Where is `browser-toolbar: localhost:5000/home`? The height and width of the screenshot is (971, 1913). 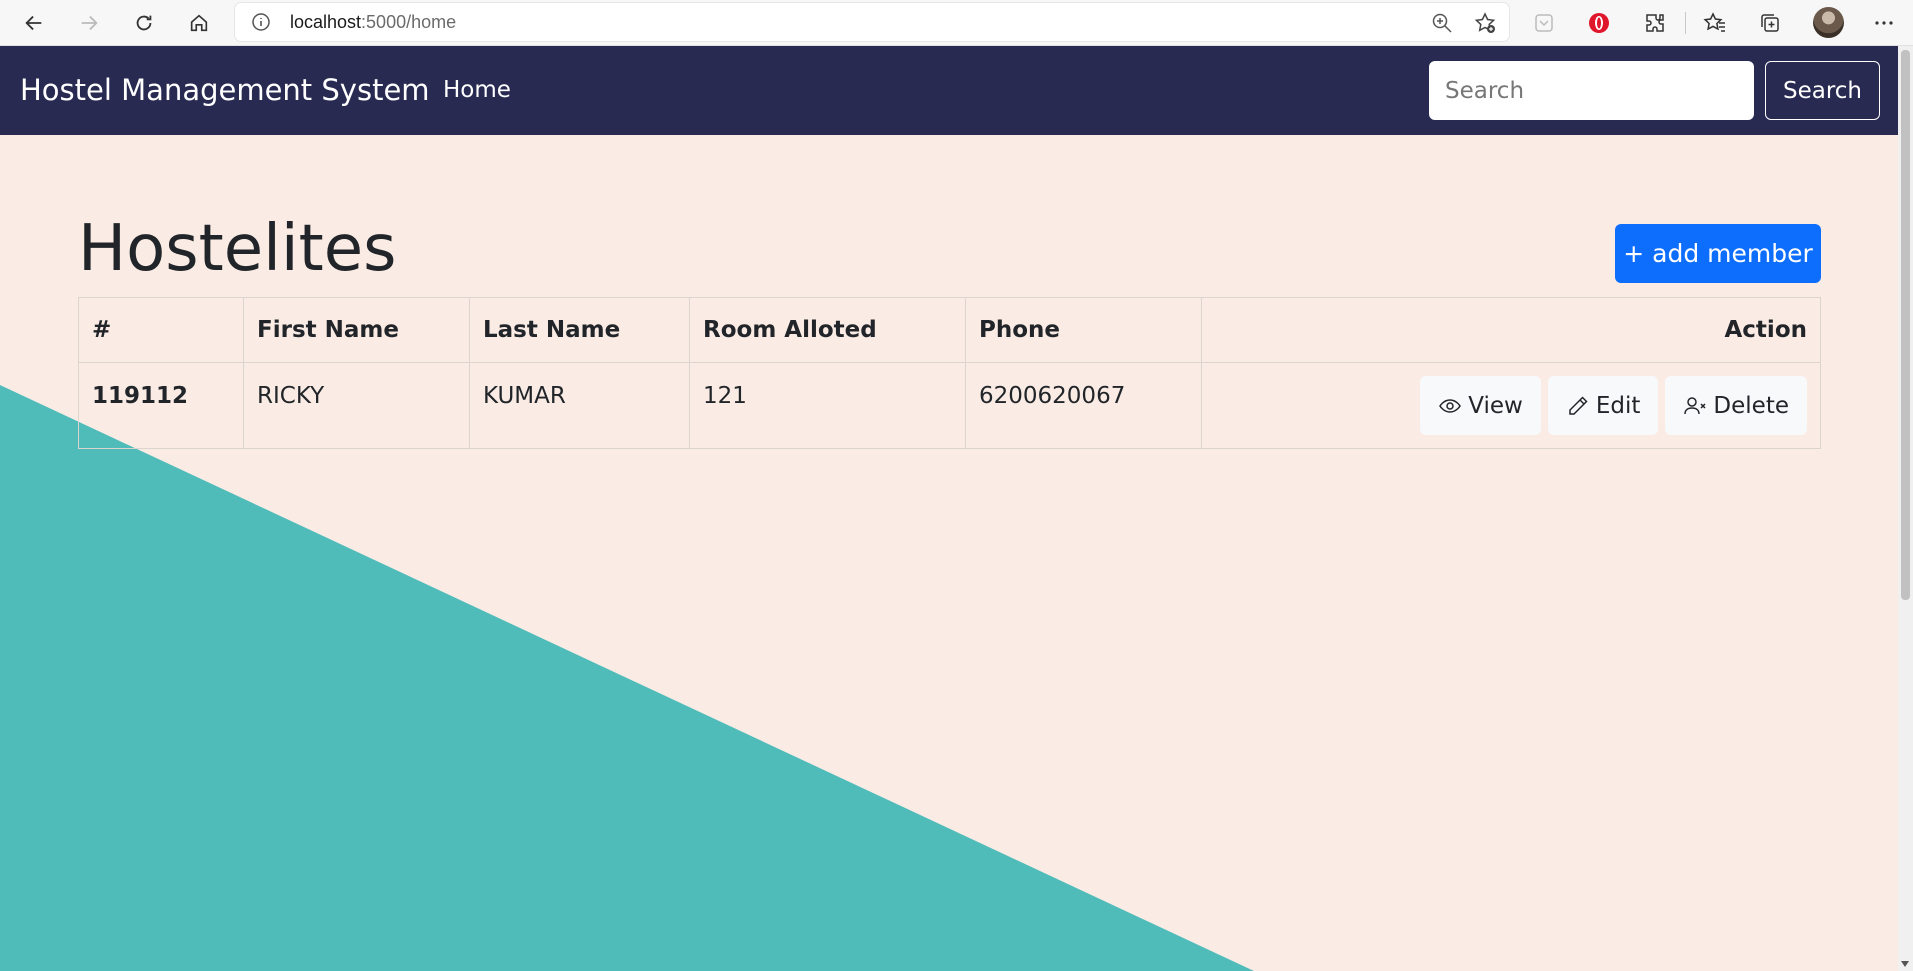 browser-toolbar: localhost:5000/home is located at coordinates (956, 23).